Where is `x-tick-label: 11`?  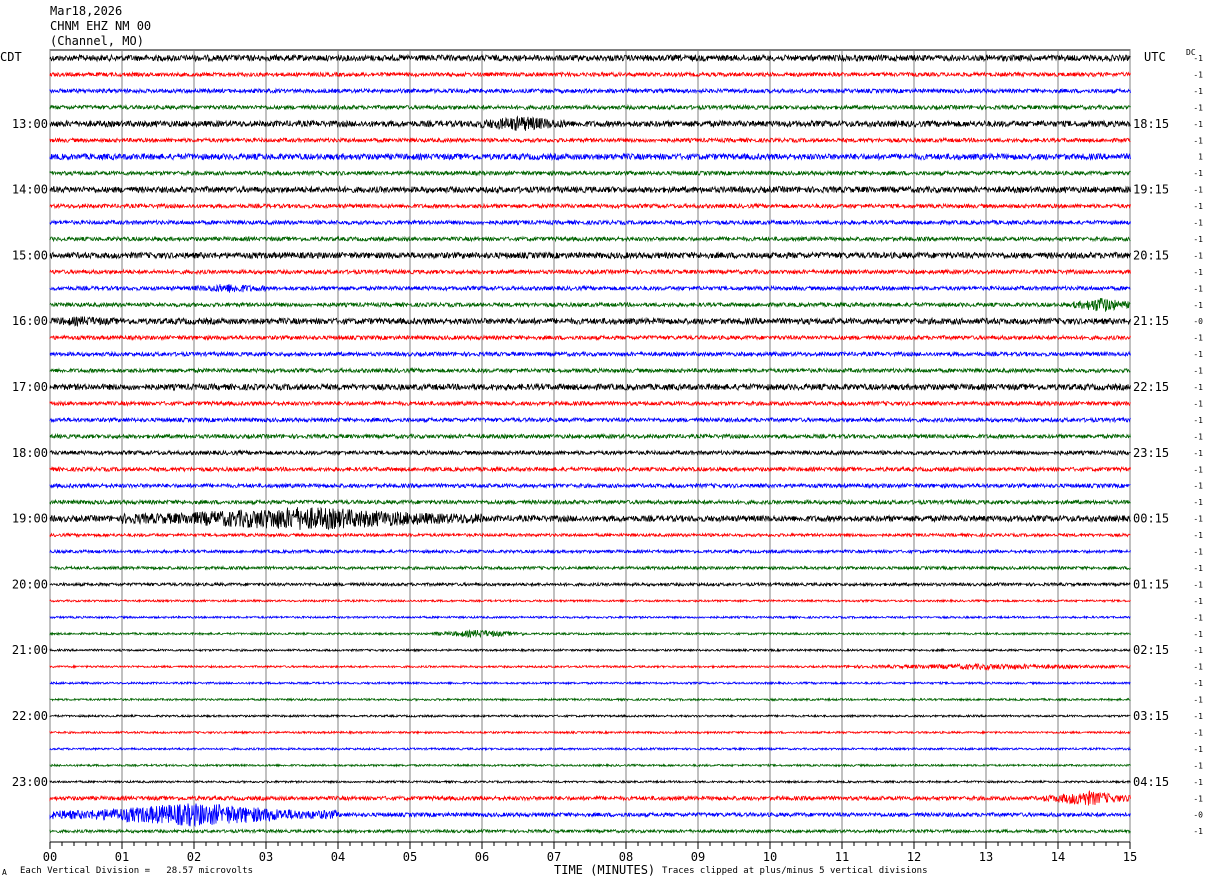
x-tick-label: 11 is located at coordinates (842, 857).